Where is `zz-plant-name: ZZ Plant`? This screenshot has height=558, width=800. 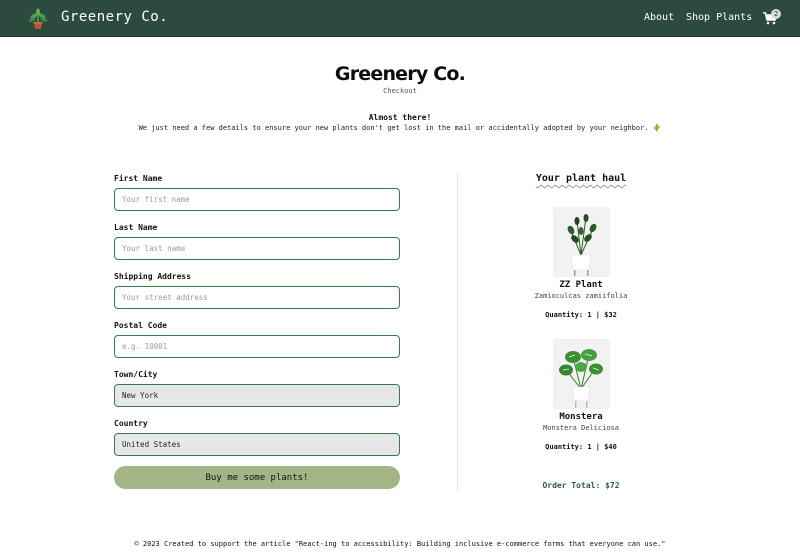 zz-plant-name: ZZ Plant is located at coordinates (581, 285).